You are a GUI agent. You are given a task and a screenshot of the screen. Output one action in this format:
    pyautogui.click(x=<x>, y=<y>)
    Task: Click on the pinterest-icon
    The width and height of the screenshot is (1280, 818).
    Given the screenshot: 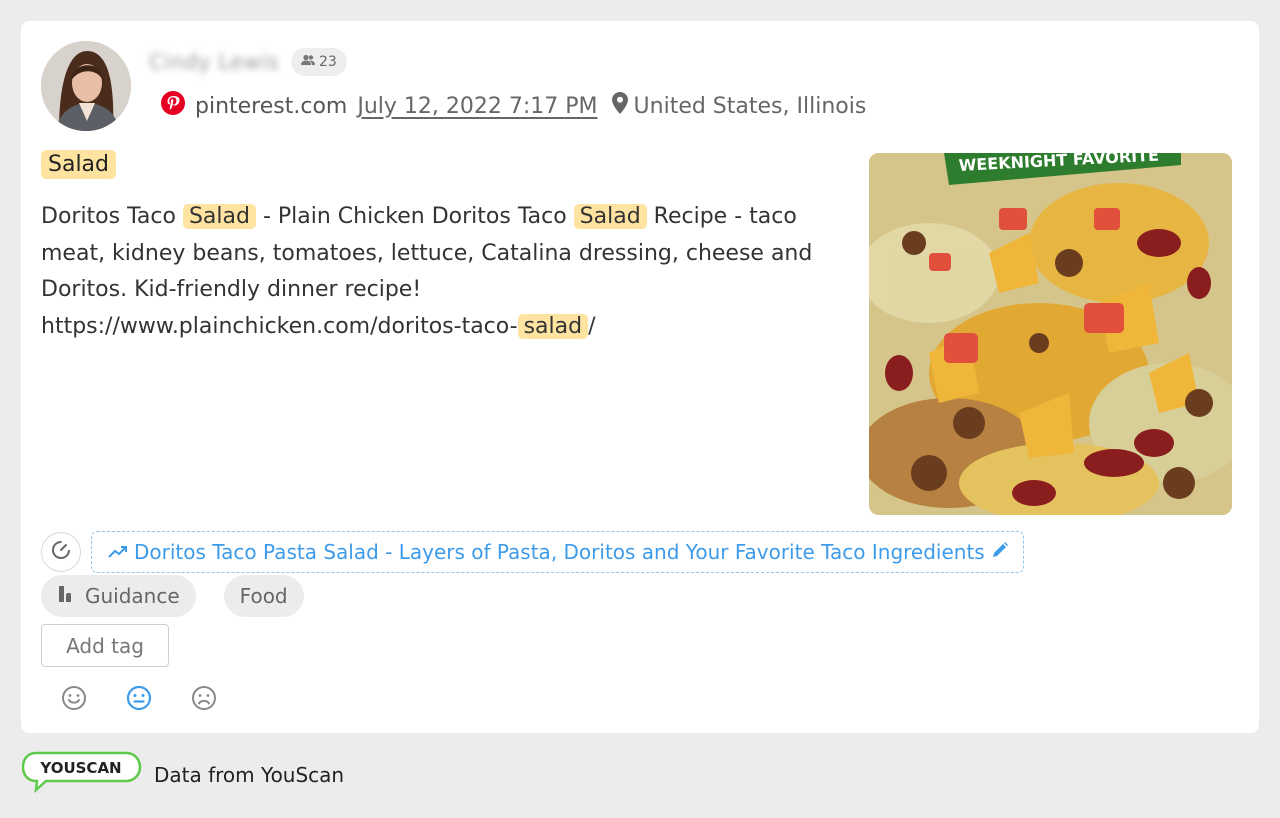 What is the action you would take?
    pyautogui.click(x=173, y=106)
    